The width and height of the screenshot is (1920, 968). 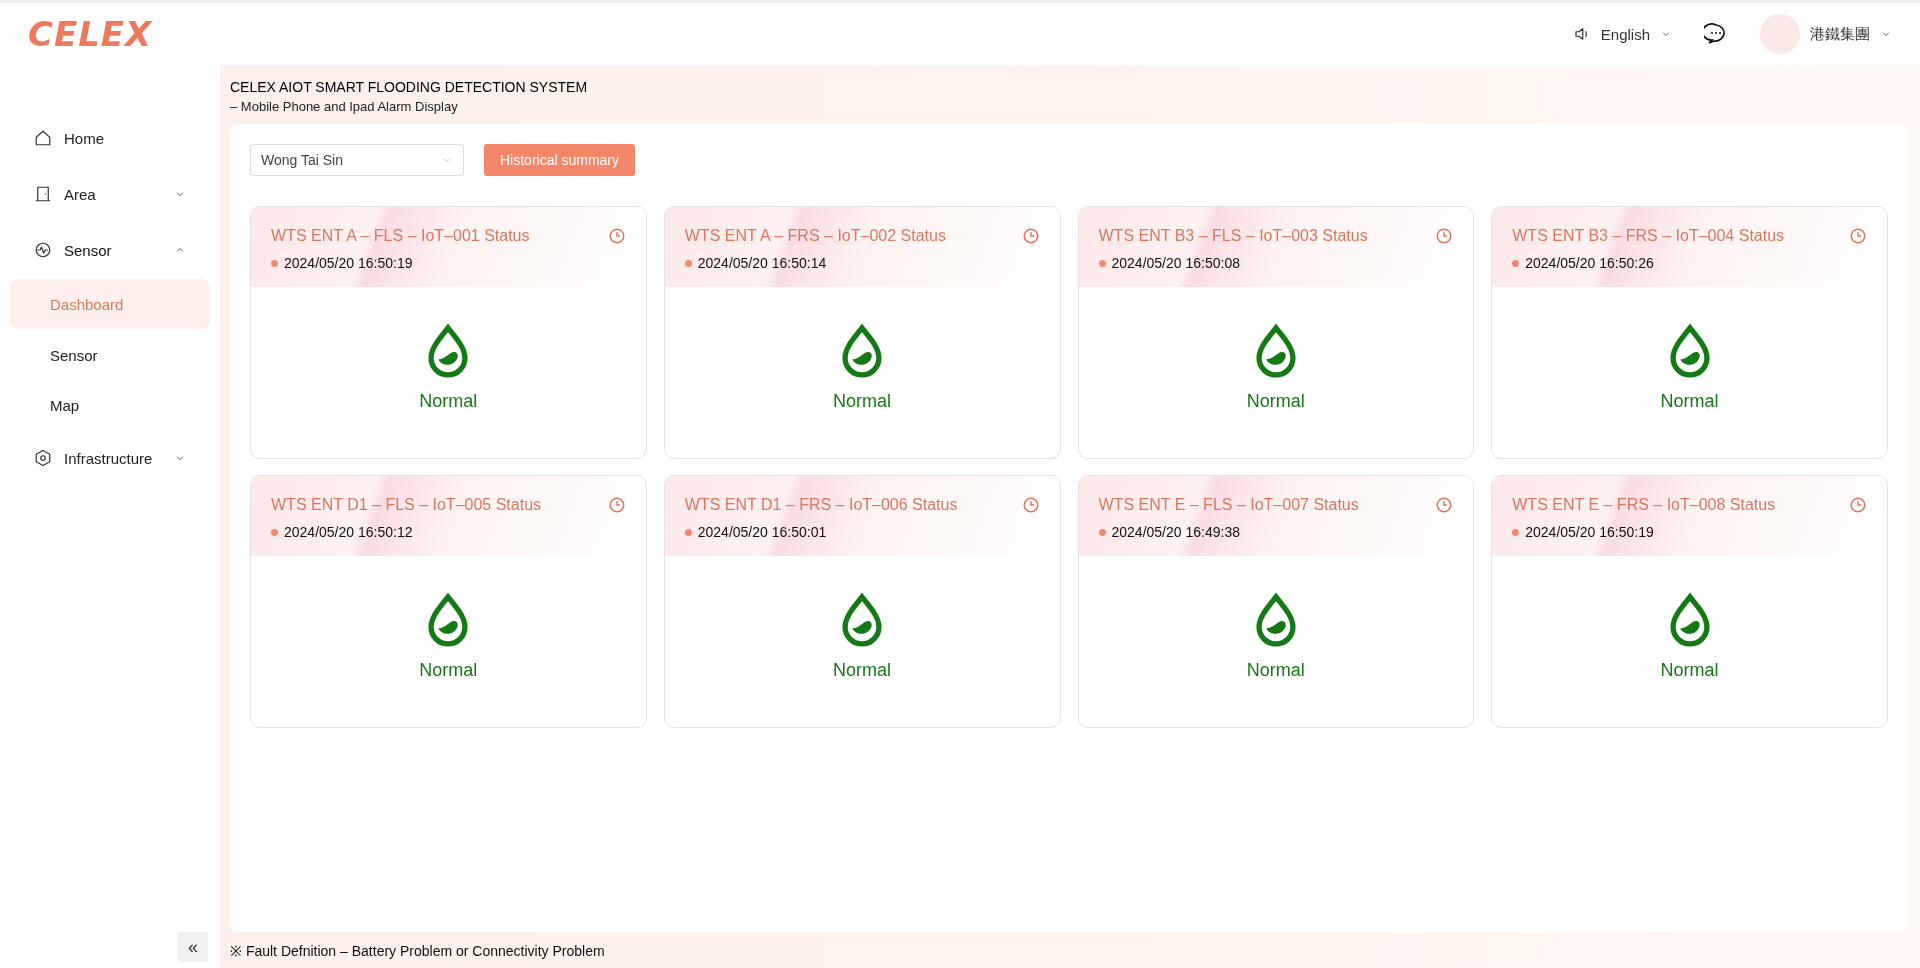 I want to click on card-title: WTS ENT A – FRS – IoT–002 Status, so click(x=815, y=236).